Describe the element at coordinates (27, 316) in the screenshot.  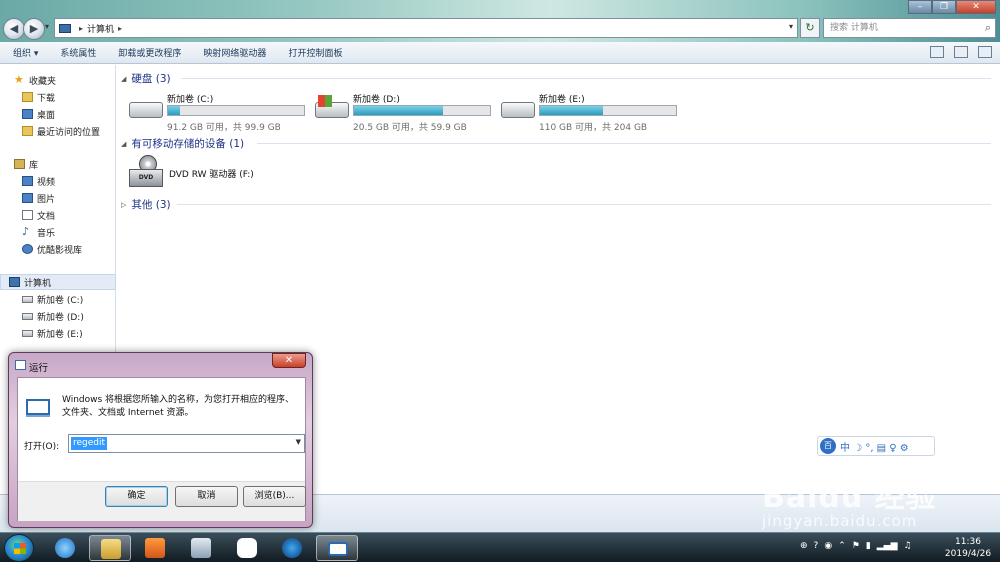
I see `windows-drive-icon` at that location.